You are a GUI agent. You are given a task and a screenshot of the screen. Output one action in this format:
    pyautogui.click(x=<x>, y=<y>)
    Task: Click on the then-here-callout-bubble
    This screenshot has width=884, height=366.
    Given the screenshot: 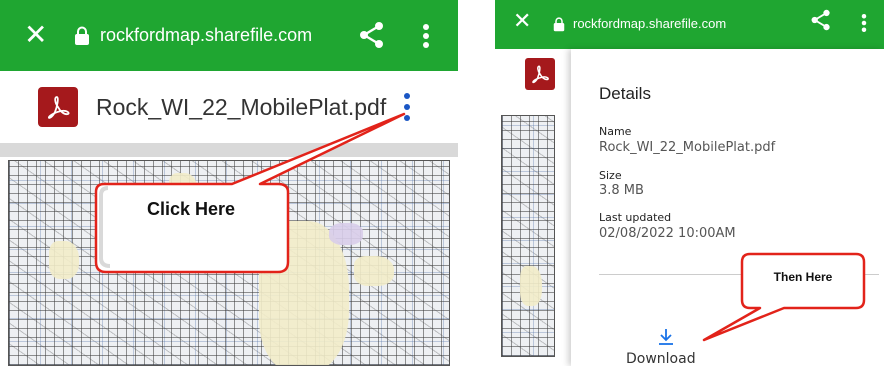 What is the action you would take?
    pyautogui.click(x=784, y=297)
    